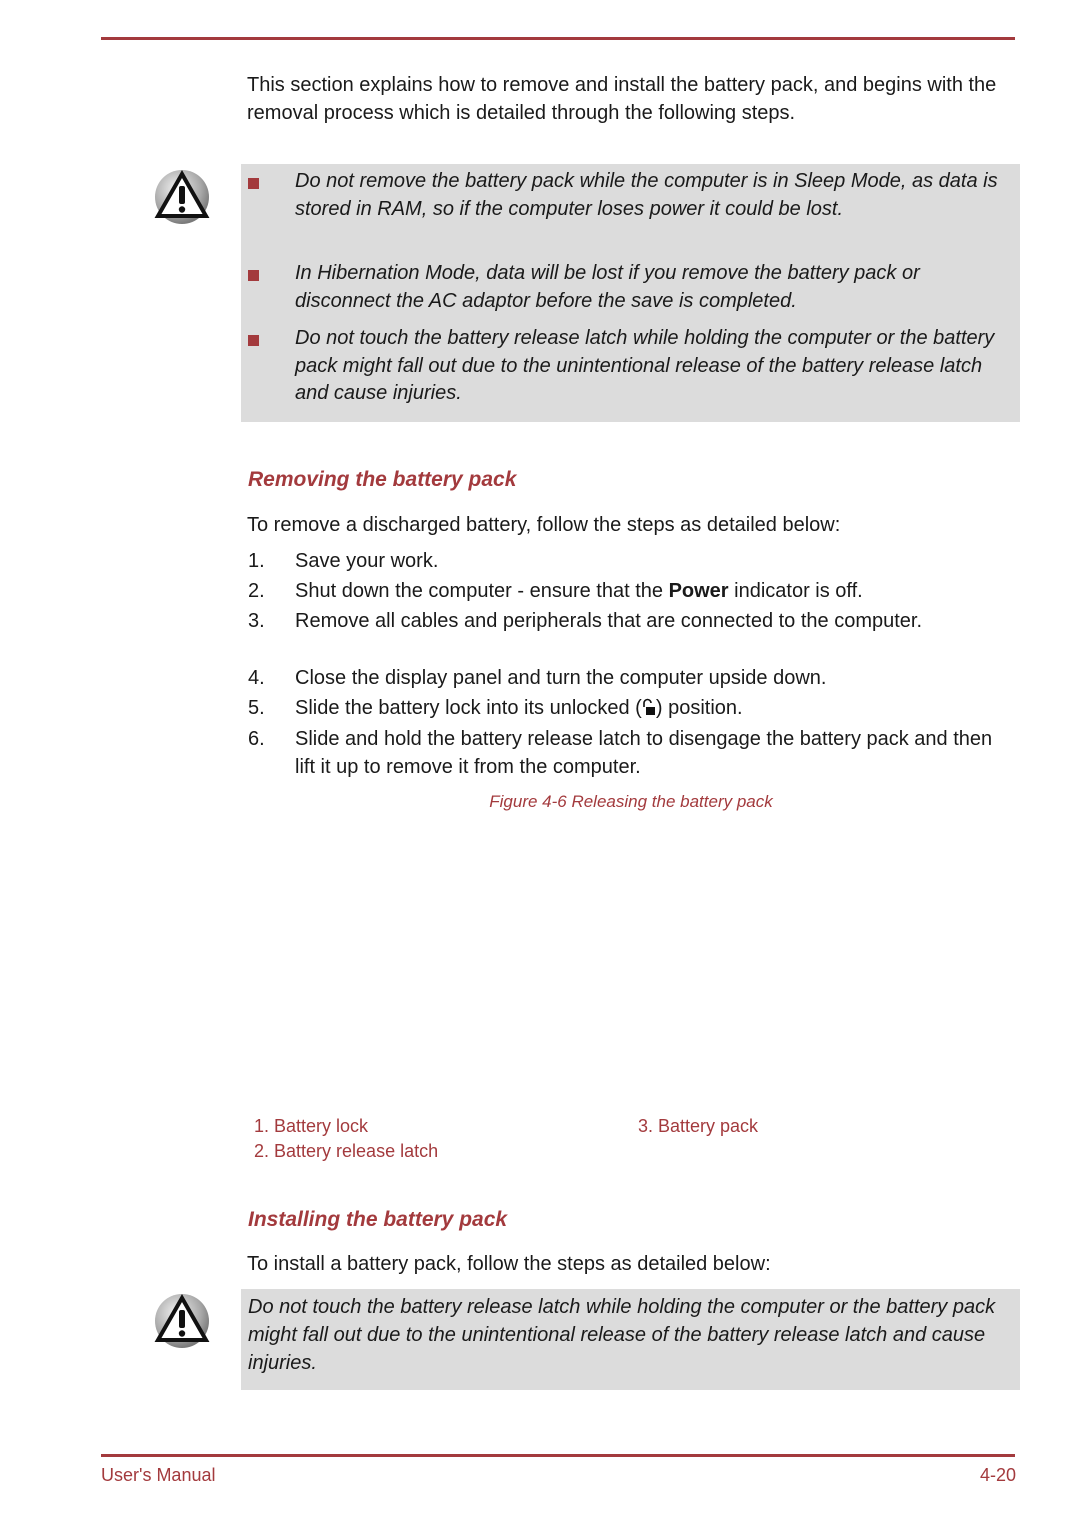  I want to click on unlocked-padlock-icon, so click(649, 706).